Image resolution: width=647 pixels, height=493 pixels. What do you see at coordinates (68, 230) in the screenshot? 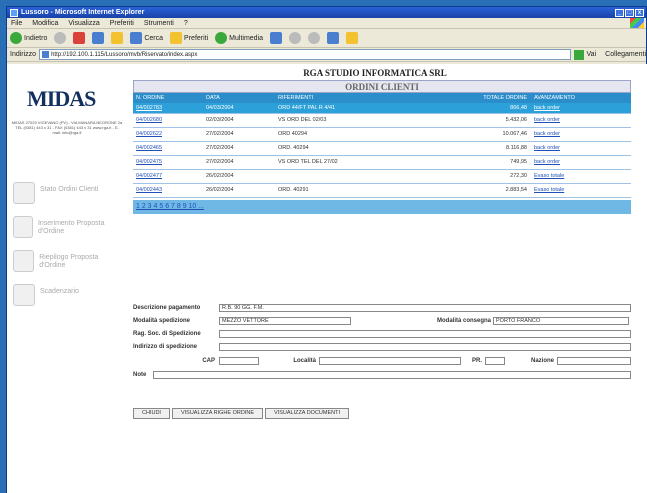
I see `sidebar-item-inserimento: Inserimento Proposta d'Ordine` at bounding box center [68, 230].